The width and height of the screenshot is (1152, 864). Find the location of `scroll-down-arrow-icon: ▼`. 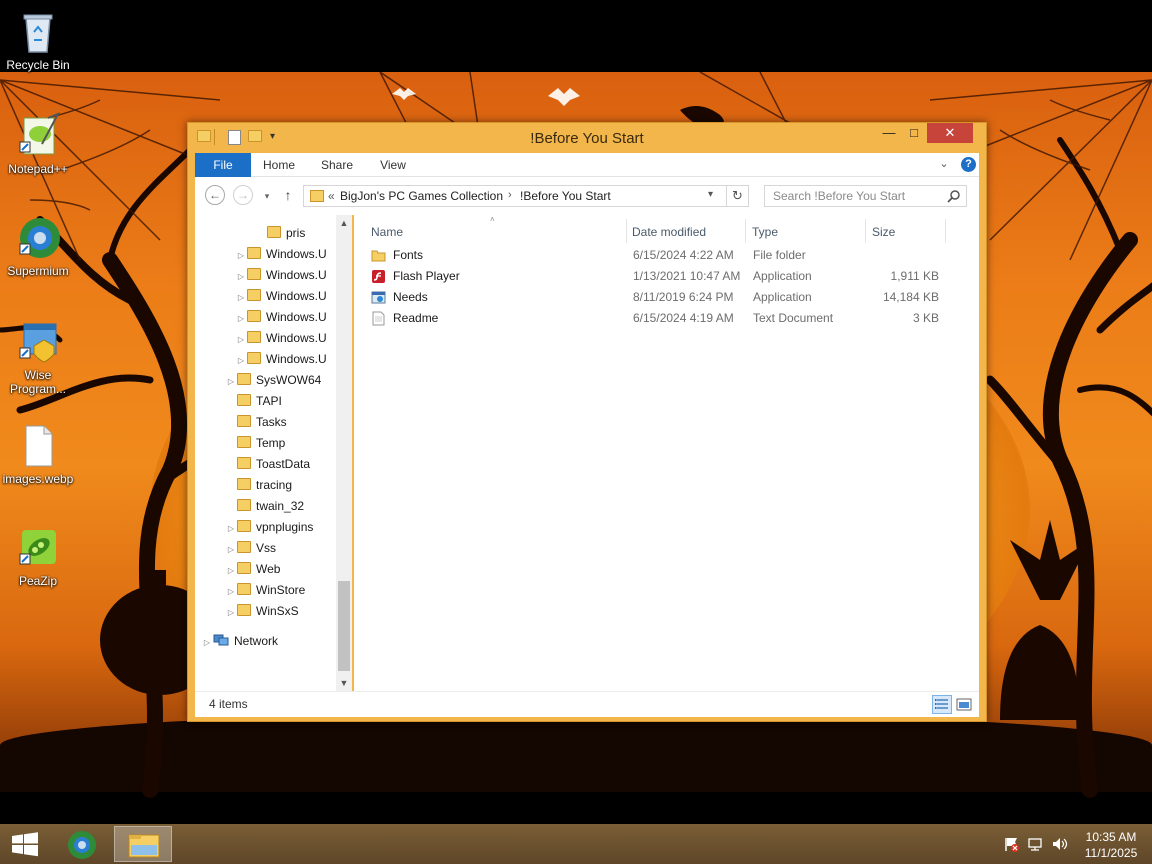

scroll-down-arrow-icon: ▼ is located at coordinates (344, 683).